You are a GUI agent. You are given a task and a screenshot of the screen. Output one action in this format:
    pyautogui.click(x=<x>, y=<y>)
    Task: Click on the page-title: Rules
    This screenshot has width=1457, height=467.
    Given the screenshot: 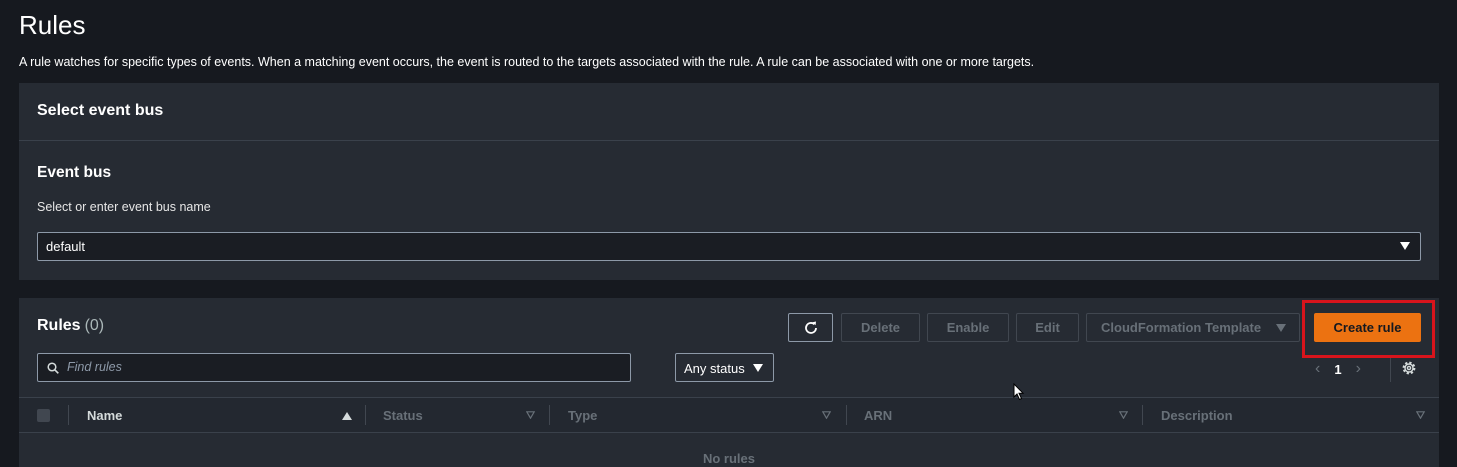 What is the action you would take?
    pyautogui.click(x=52, y=25)
    